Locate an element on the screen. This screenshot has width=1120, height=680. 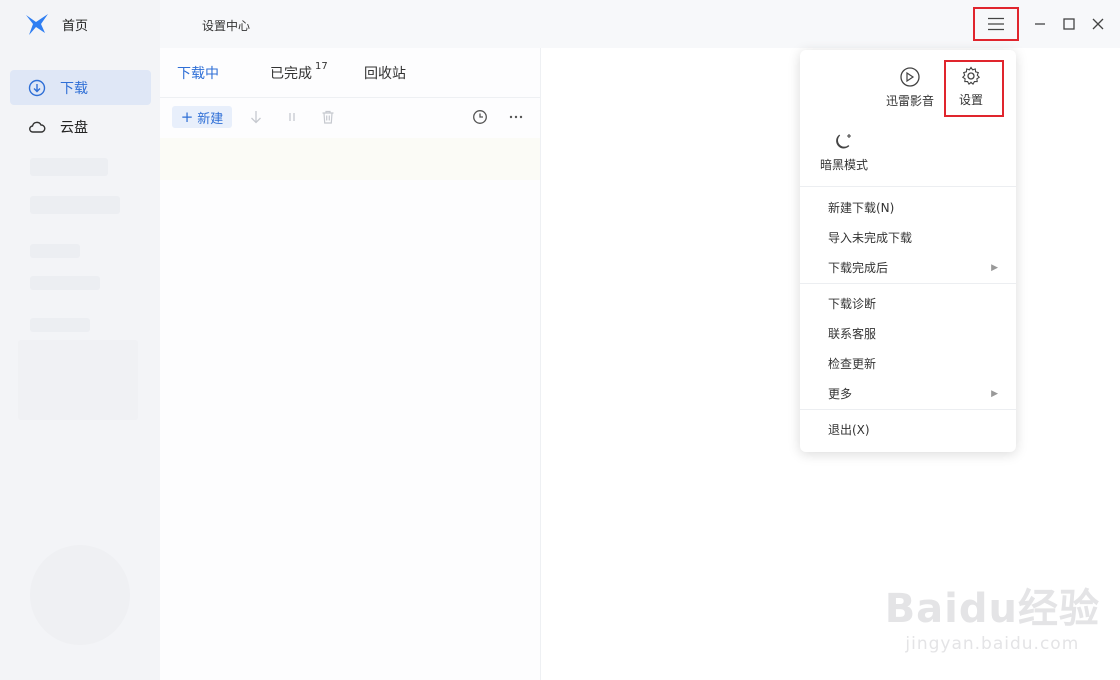
menu-item-label: 迅雷影音 is located at coordinates (910, 101).